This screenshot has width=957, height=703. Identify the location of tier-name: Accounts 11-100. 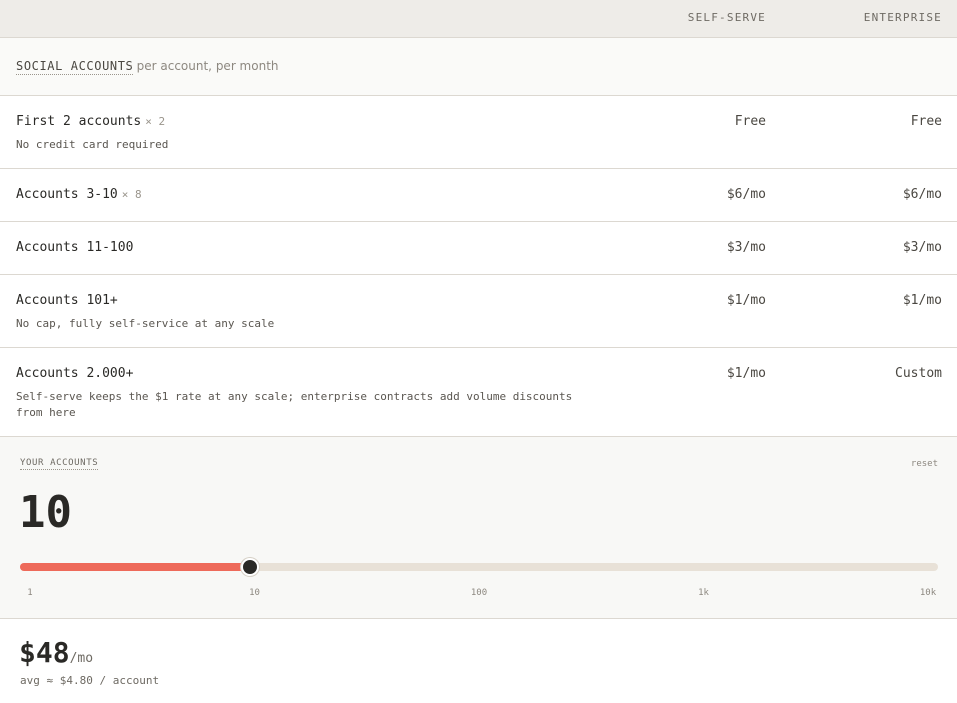
(74, 247).